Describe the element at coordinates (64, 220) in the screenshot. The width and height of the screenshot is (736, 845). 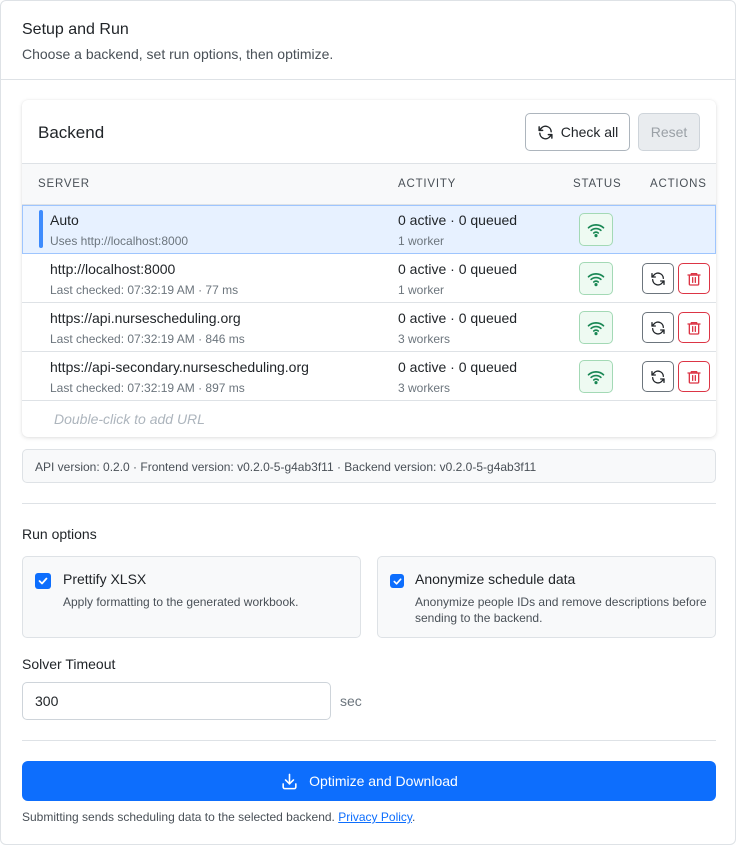
I see `server-name: Auto` at that location.